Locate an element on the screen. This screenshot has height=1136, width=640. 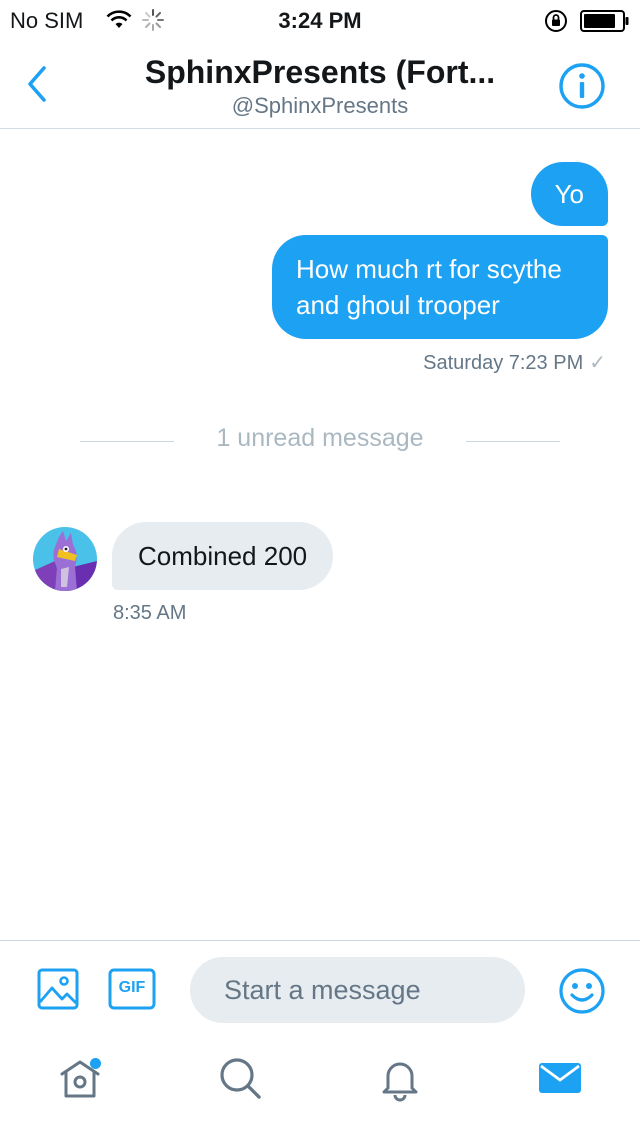
battery-icon is located at coordinates (605, 24).